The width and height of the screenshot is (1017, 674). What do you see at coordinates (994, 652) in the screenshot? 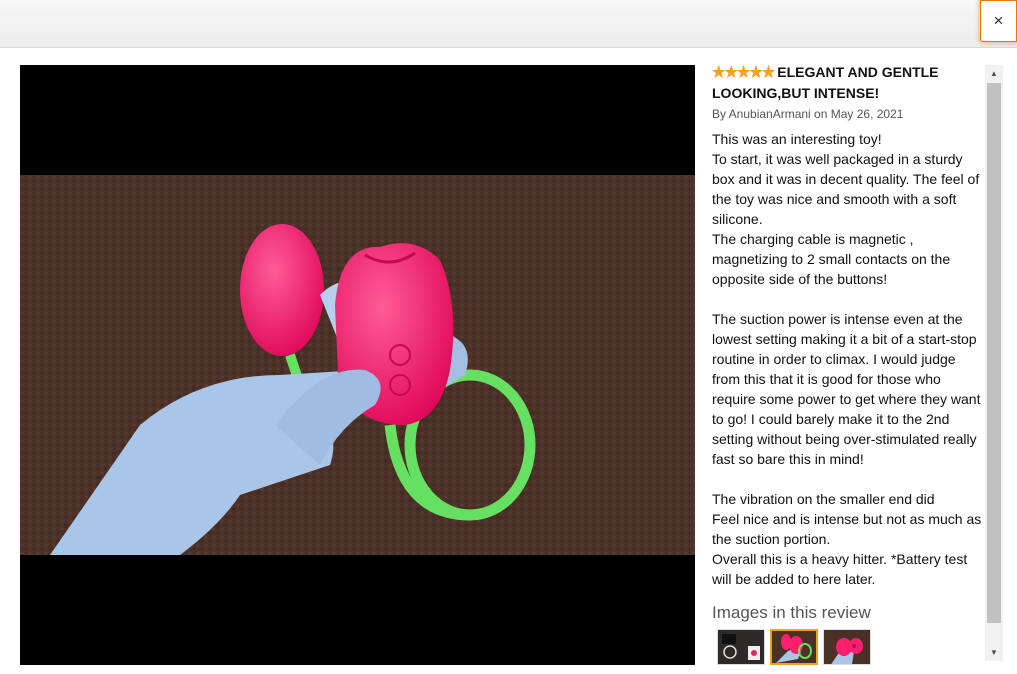
I see `scroll-down-icon: ▼` at bounding box center [994, 652].